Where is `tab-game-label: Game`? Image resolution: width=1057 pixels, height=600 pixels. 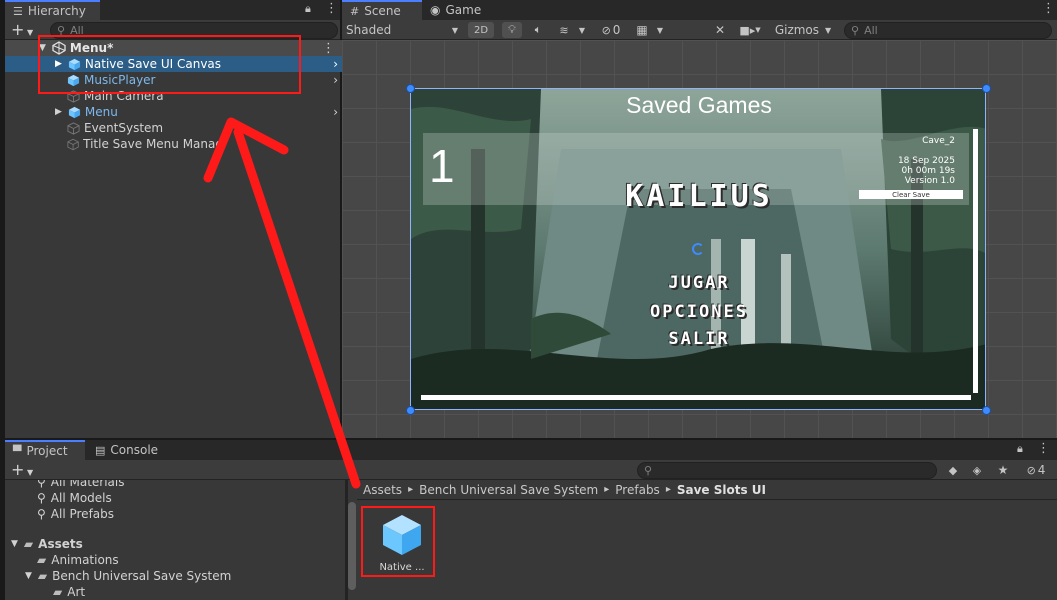 tab-game-label: Game is located at coordinates (463, 10).